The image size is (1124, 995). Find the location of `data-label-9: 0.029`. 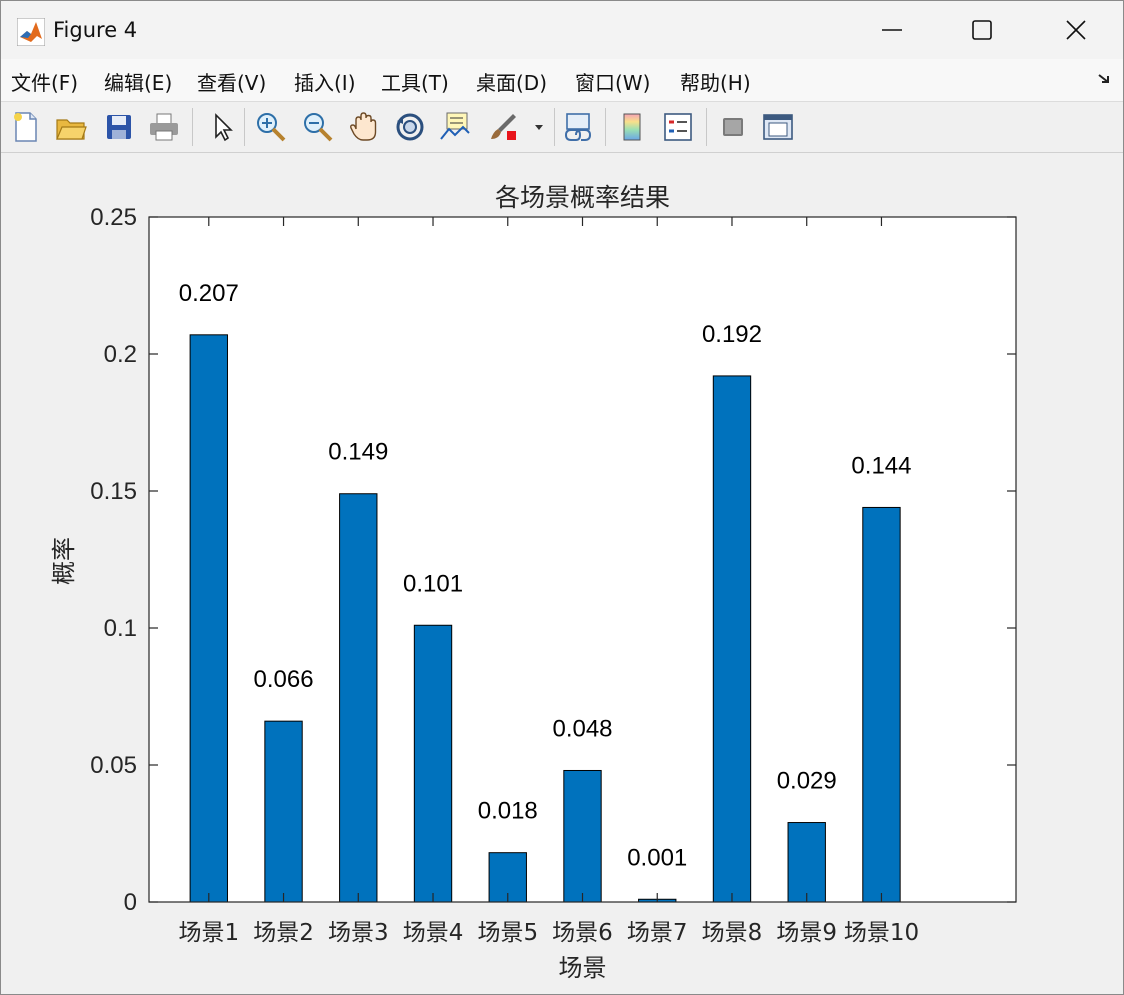

data-label-9: 0.029 is located at coordinates (807, 781).